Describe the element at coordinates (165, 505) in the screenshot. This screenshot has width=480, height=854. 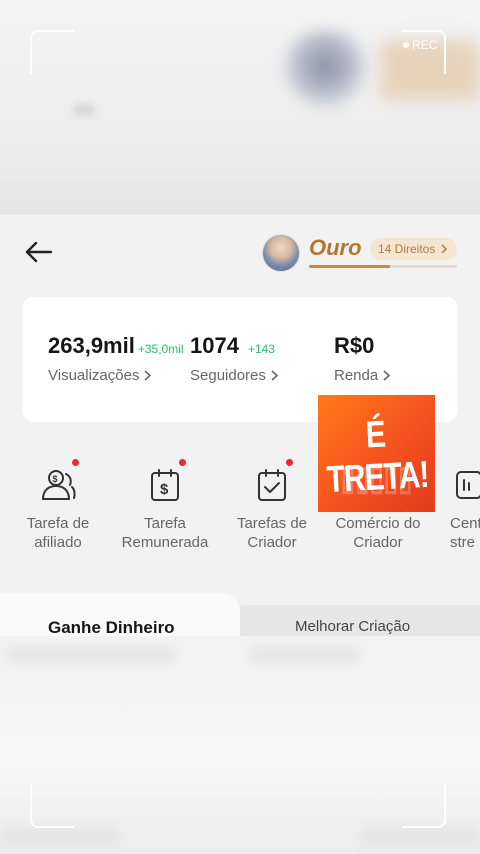
I see `tool-paid-task: $ Tarefa Remunerada` at that location.